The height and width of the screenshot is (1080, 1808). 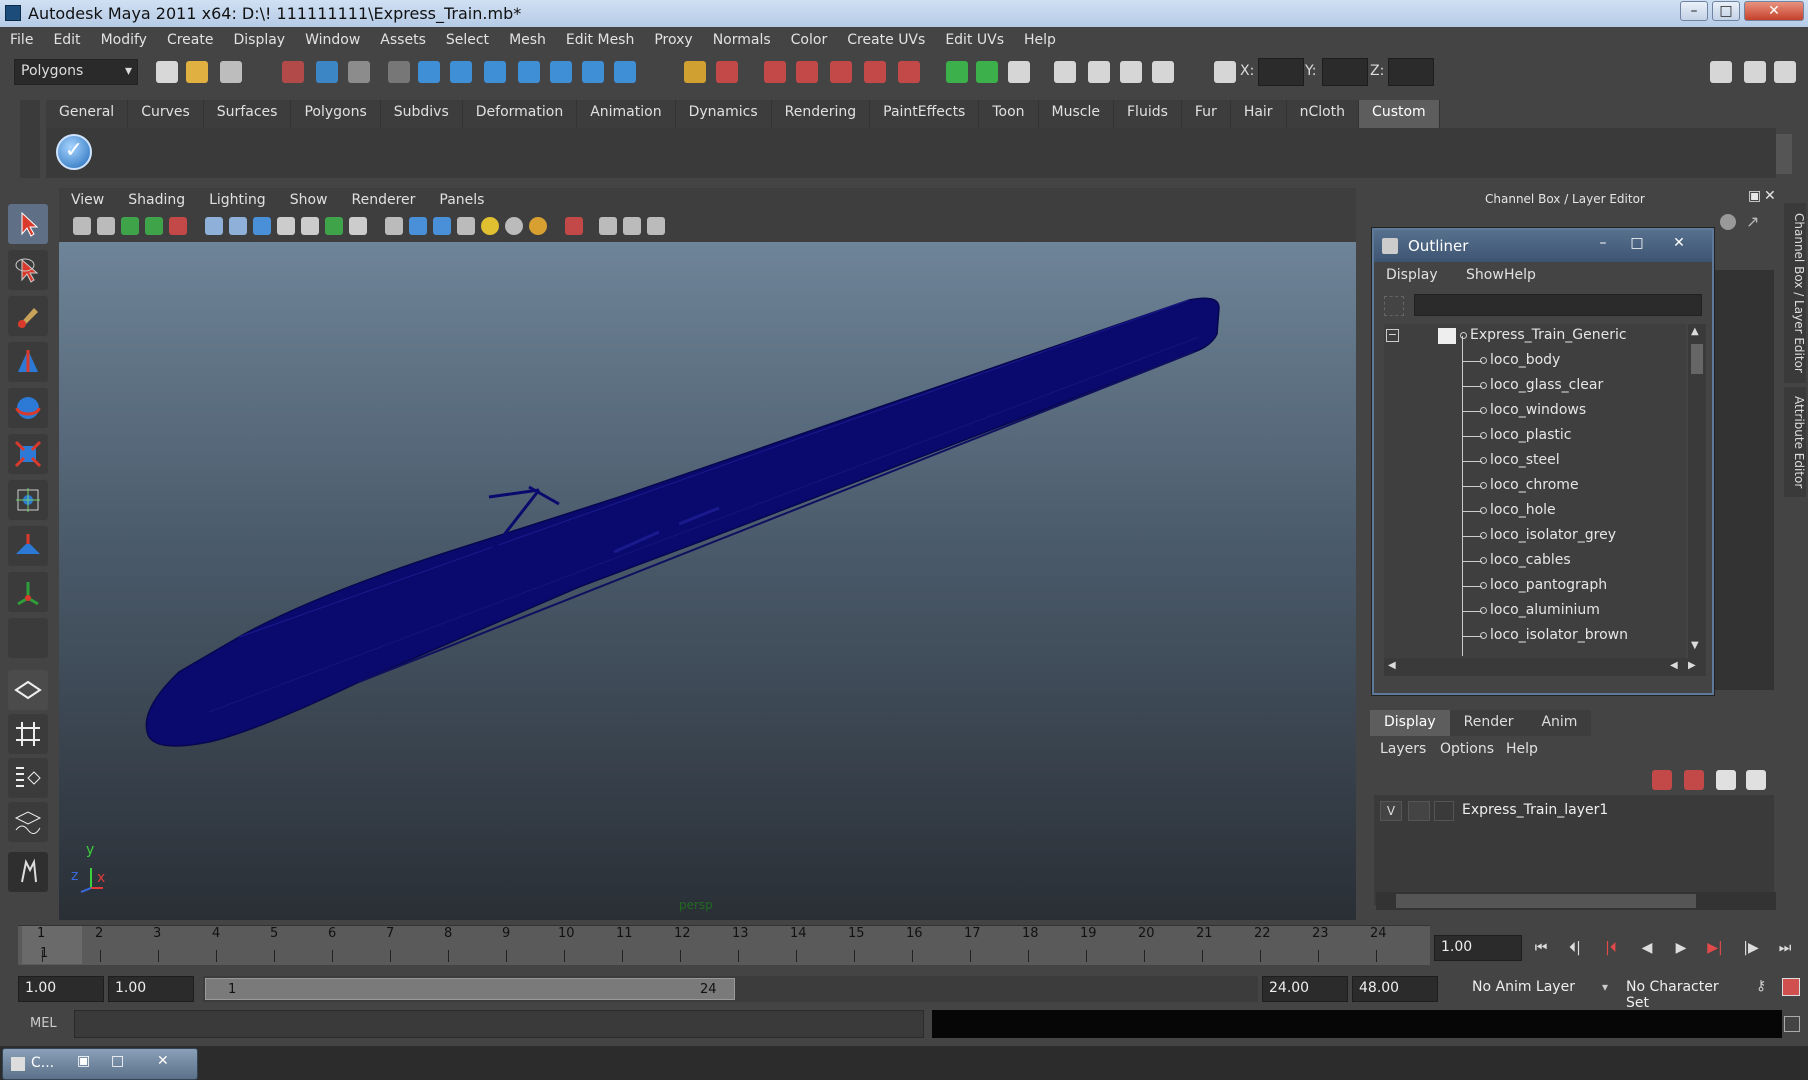 What do you see at coordinates (561, 72) in the screenshot?
I see `make-live-icon` at bounding box center [561, 72].